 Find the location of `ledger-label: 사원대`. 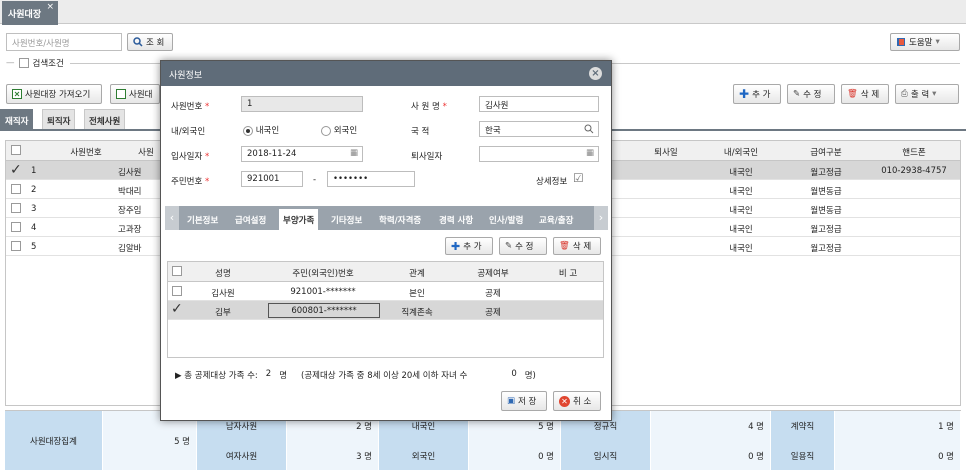

ledger-label: 사원대 is located at coordinates (141, 95).